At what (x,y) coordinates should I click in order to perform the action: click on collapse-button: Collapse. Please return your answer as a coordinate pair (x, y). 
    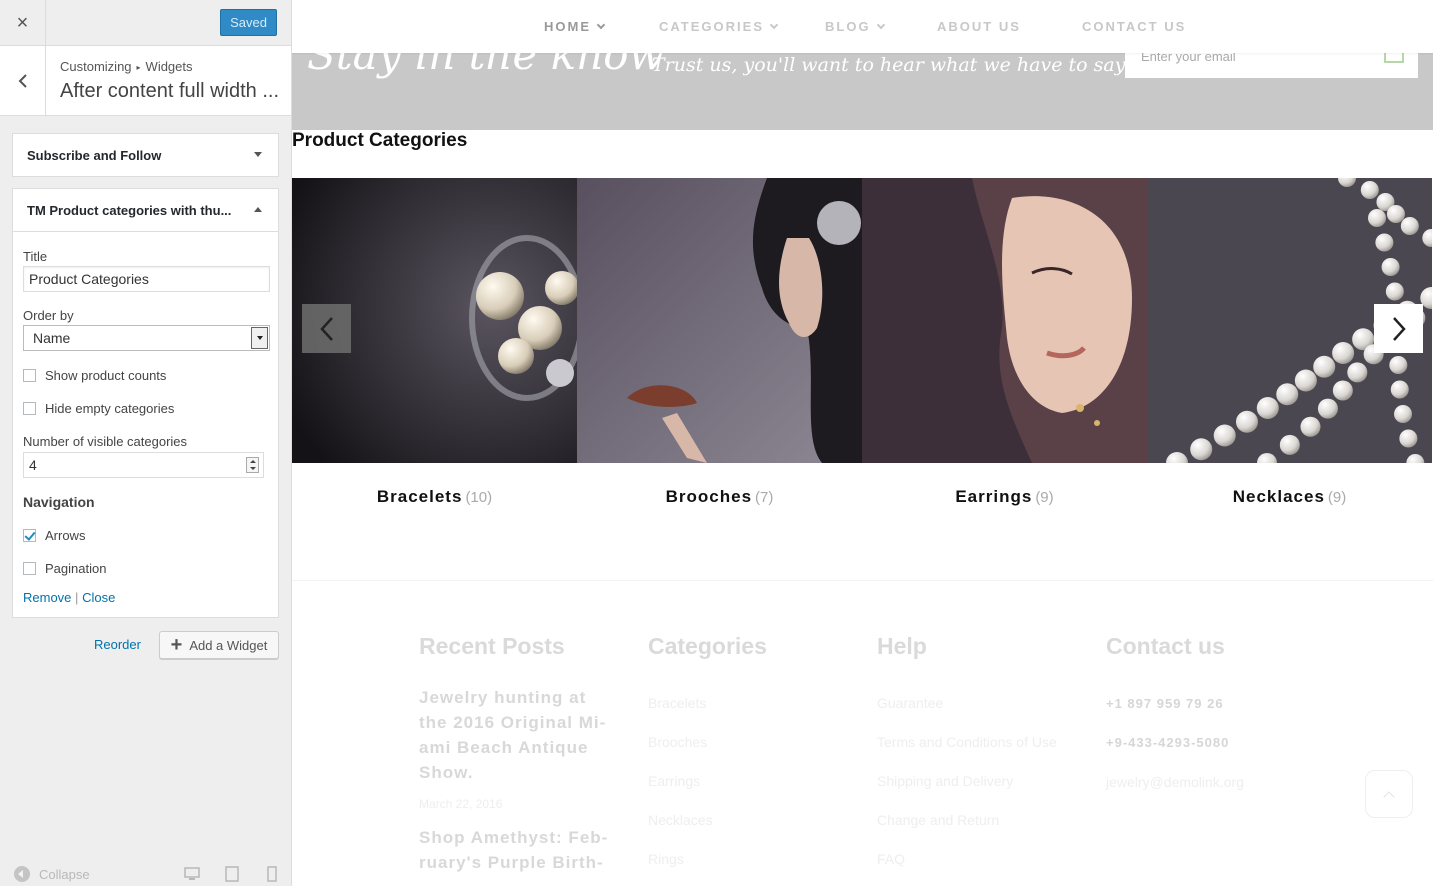
    Looking at the image, I should click on (52, 874).